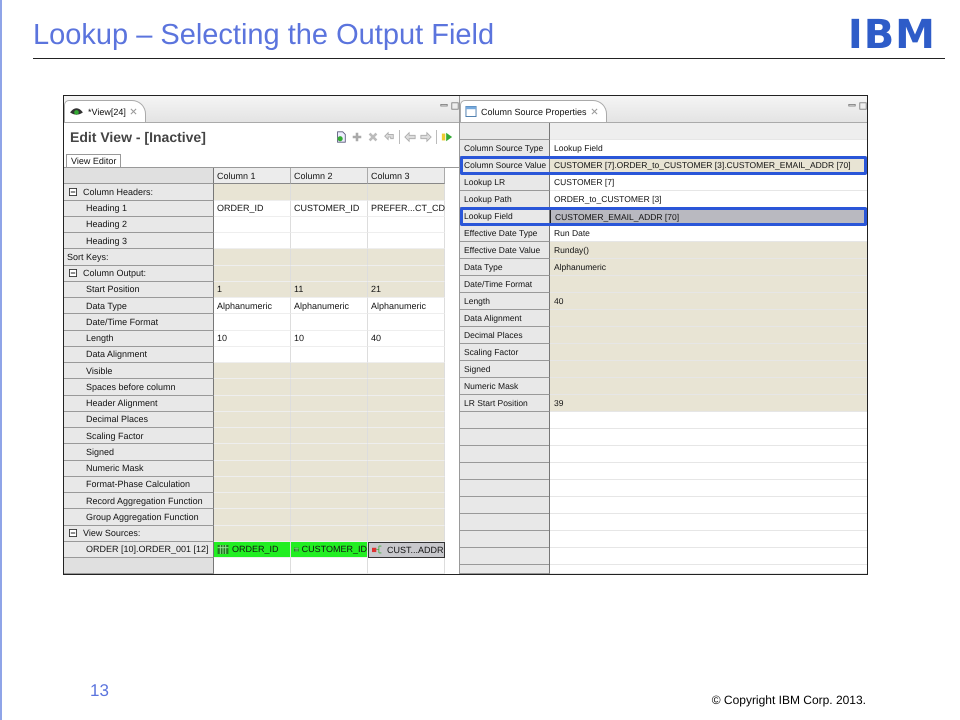  What do you see at coordinates (505, 301) in the screenshot?
I see `property-label: Length` at bounding box center [505, 301].